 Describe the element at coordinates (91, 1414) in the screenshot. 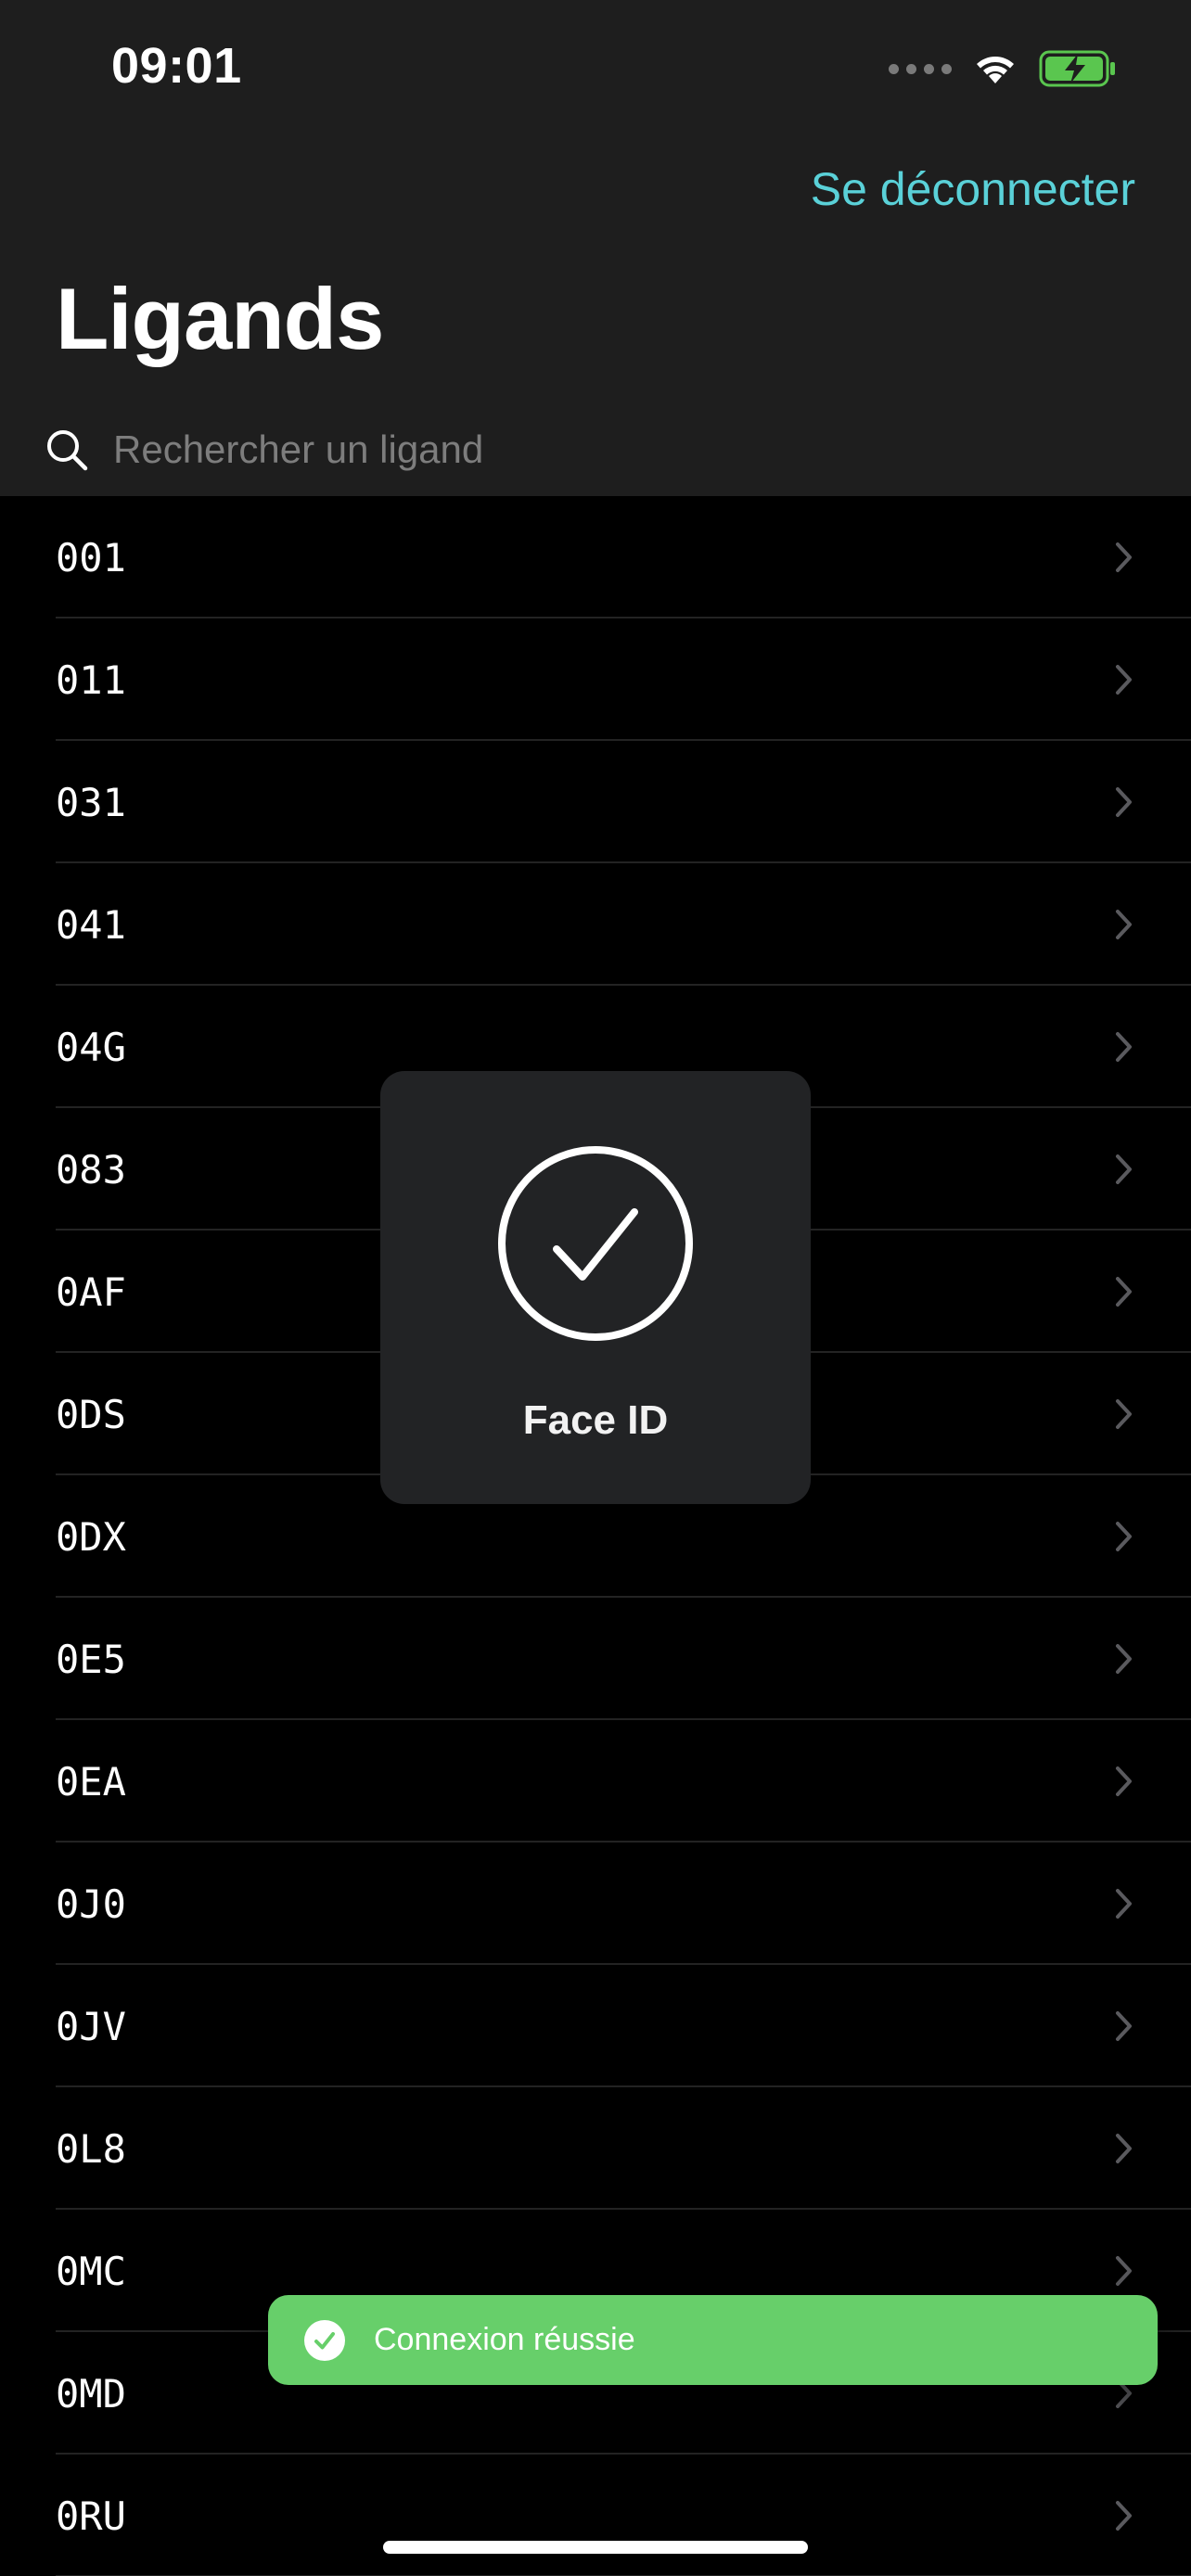

I see `ligand-code: 0DS` at that location.